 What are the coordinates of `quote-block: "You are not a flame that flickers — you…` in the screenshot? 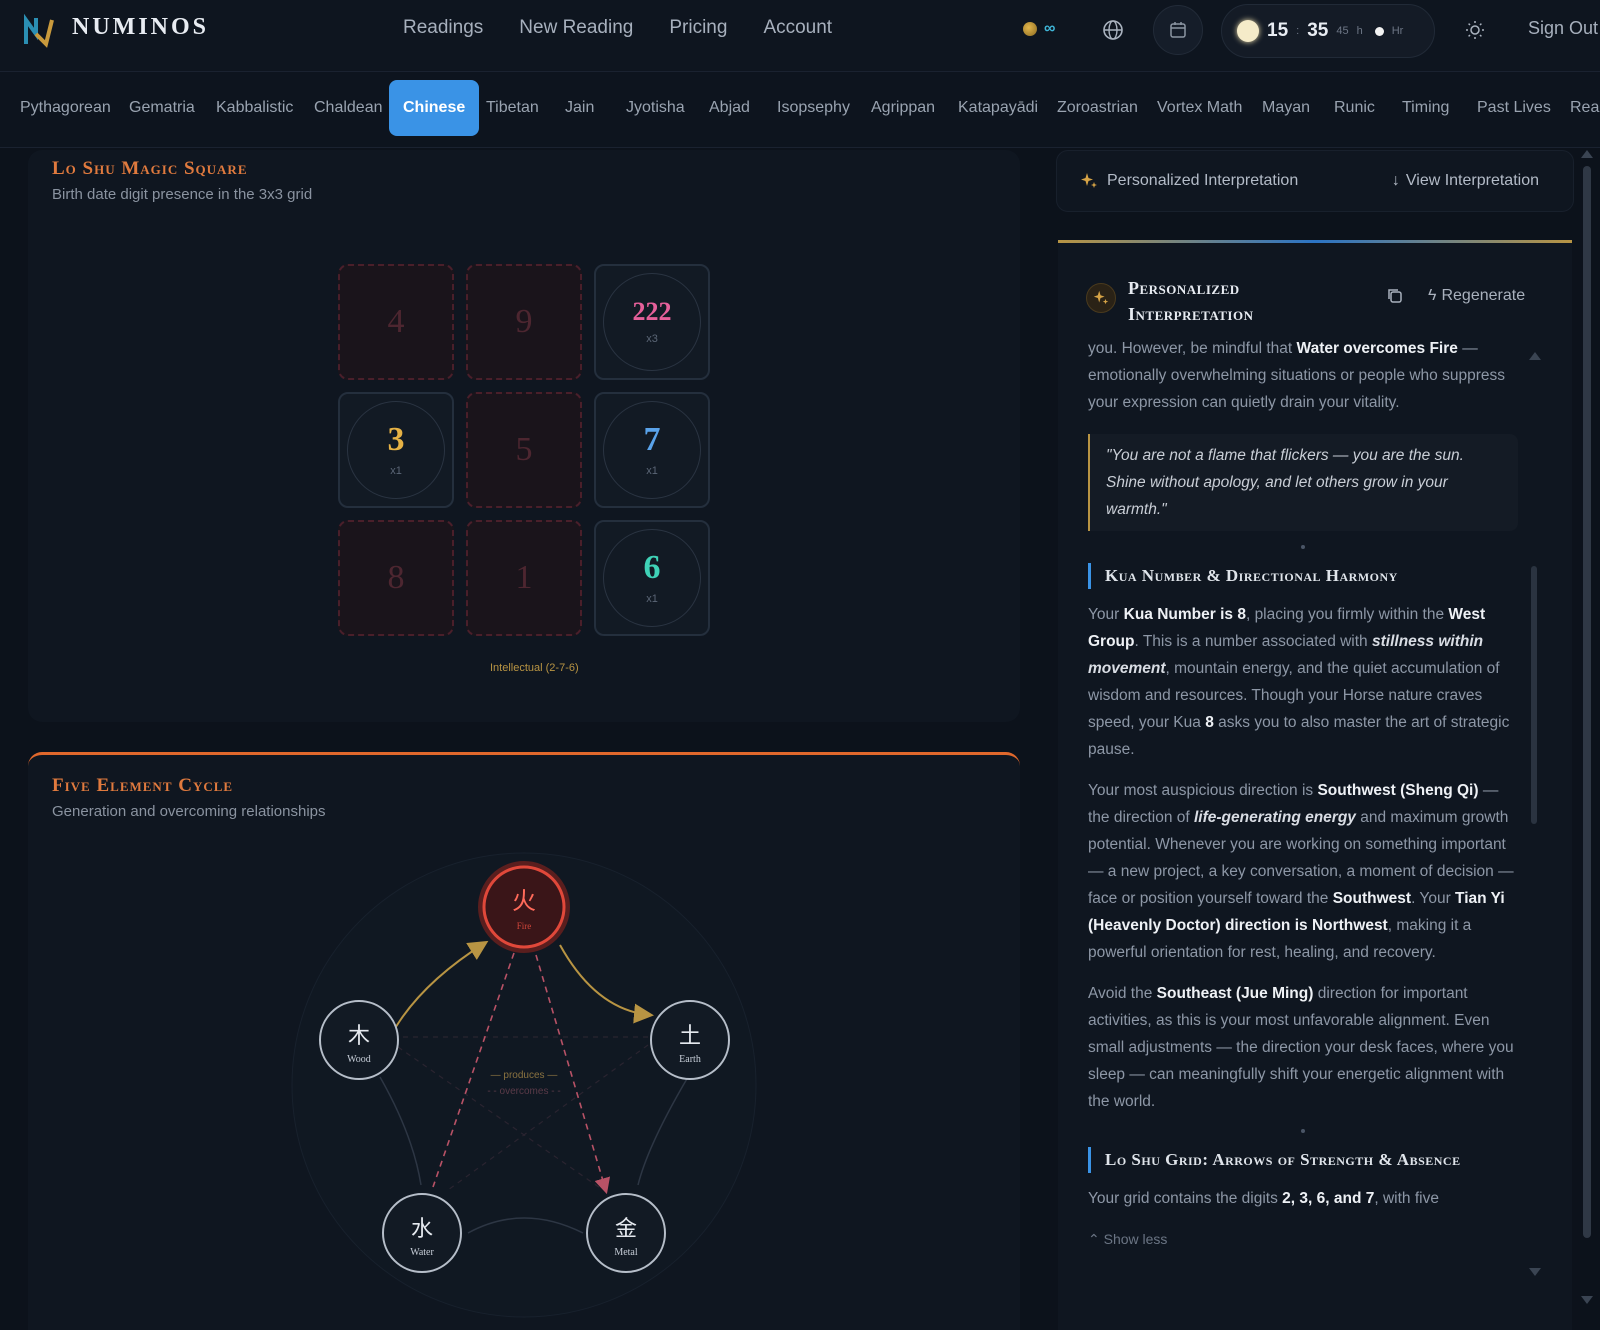 It's located at (1303, 482).